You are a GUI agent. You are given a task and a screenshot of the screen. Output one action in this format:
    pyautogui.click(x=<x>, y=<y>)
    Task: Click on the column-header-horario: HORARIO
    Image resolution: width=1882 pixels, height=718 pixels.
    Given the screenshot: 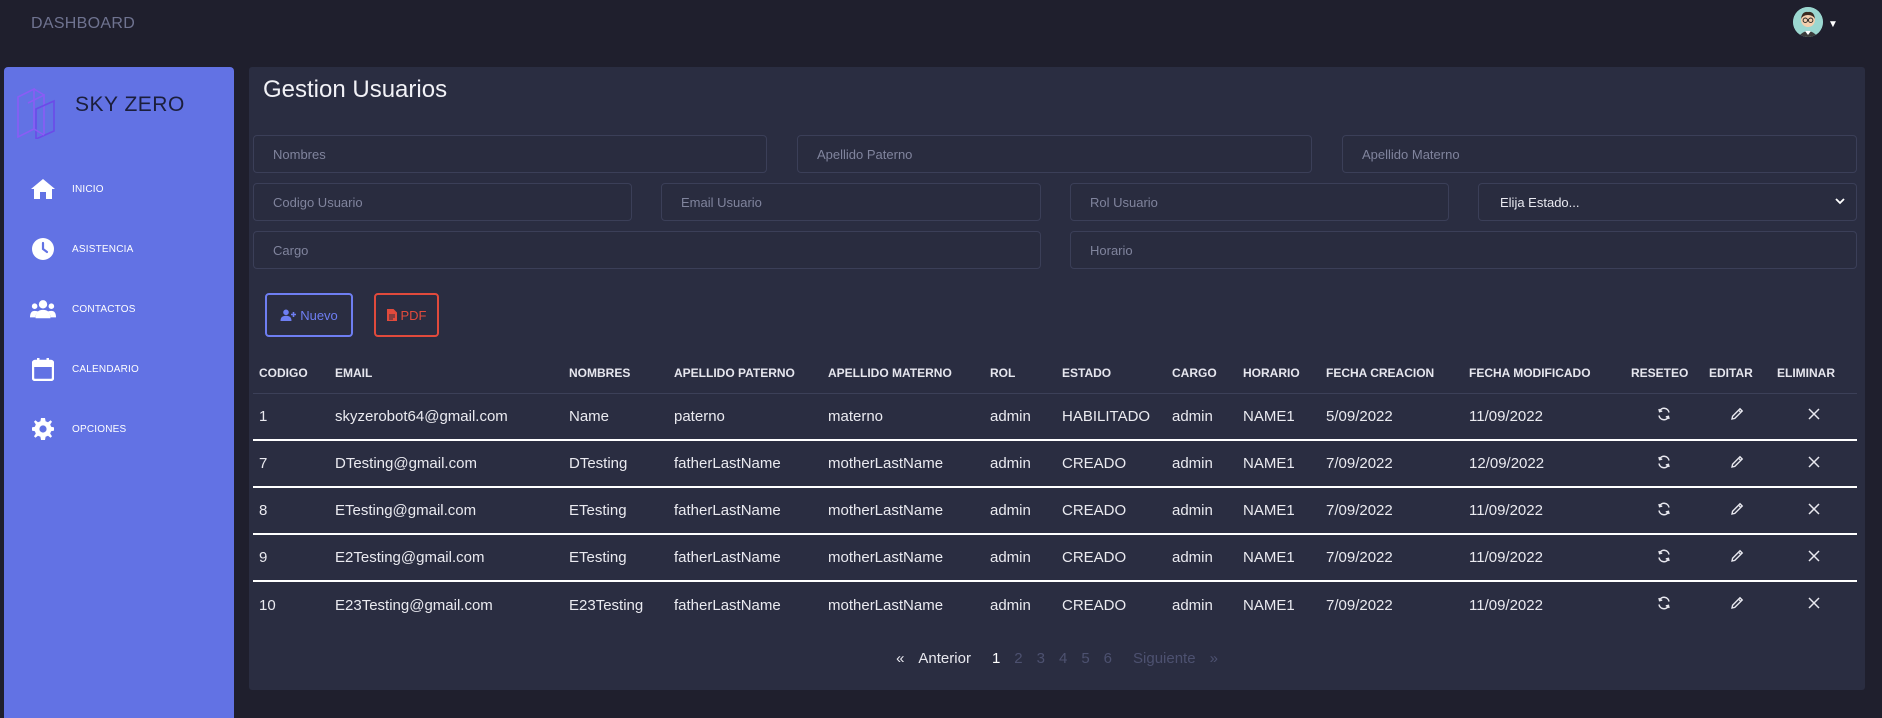 What is the action you would take?
    pyautogui.click(x=1278, y=374)
    